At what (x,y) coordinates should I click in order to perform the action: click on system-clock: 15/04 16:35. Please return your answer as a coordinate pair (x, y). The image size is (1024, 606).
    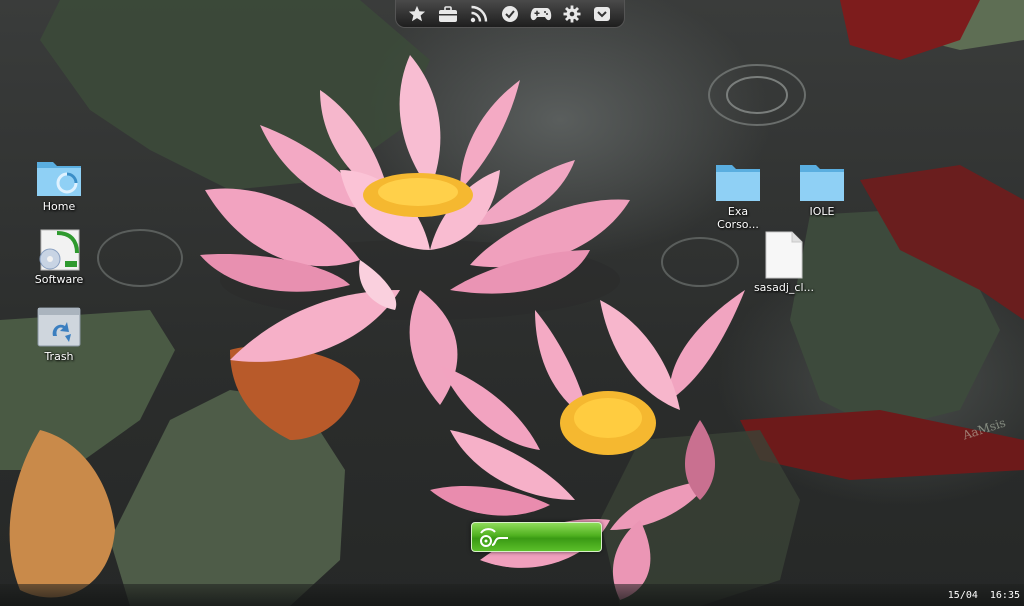
    Looking at the image, I should click on (979, 595).